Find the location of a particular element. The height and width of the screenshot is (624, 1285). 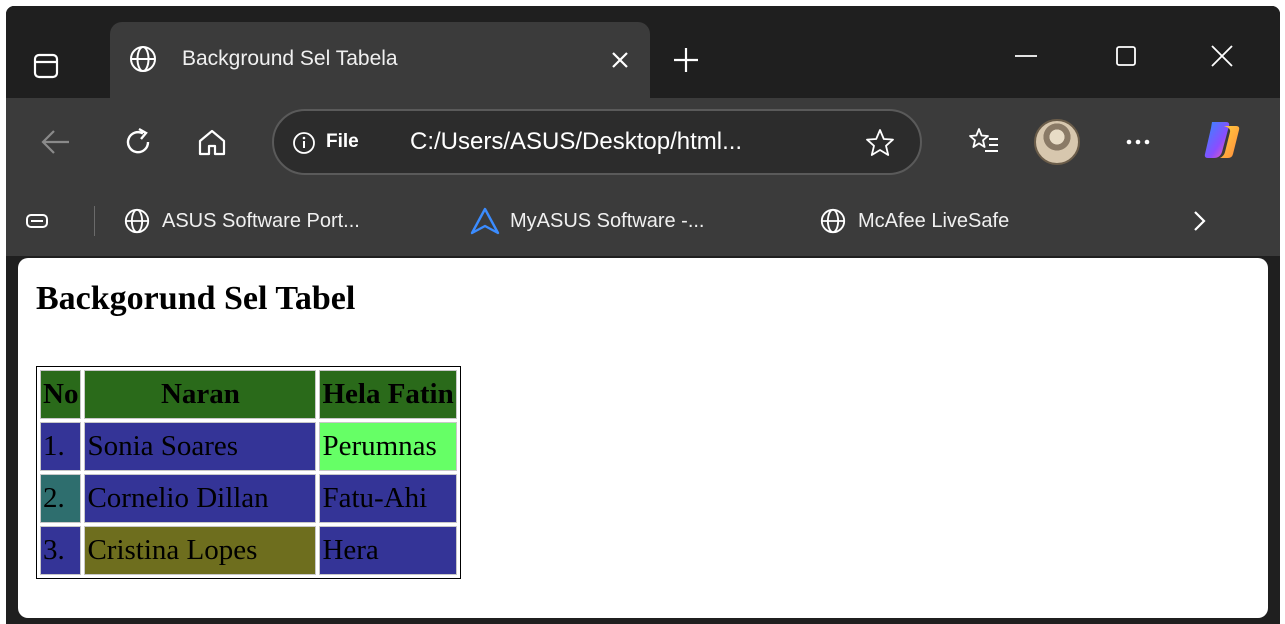

favorite-mcafee: McAfee LiveSafe is located at coordinates (913, 221).